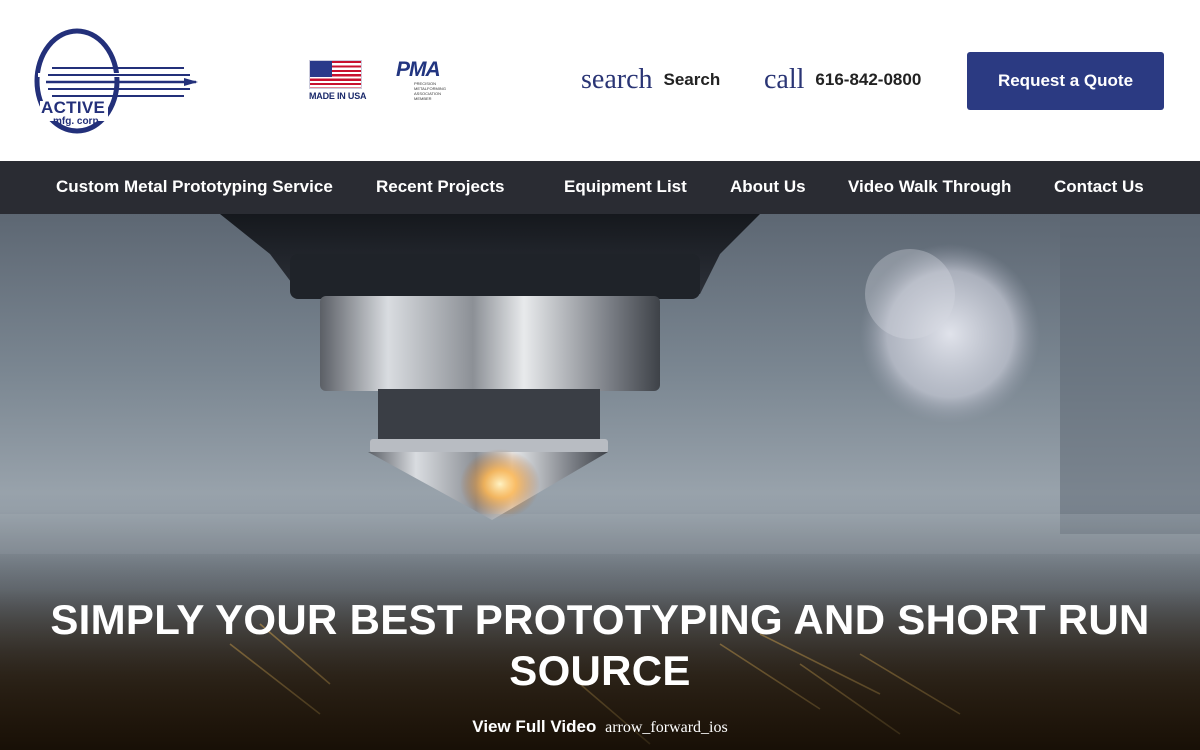 This screenshot has width=1200, height=750. What do you see at coordinates (1099, 187) in the screenshot?
I see `nav-item-contact-us: Contact Us` at bounding box center [1099, 187].